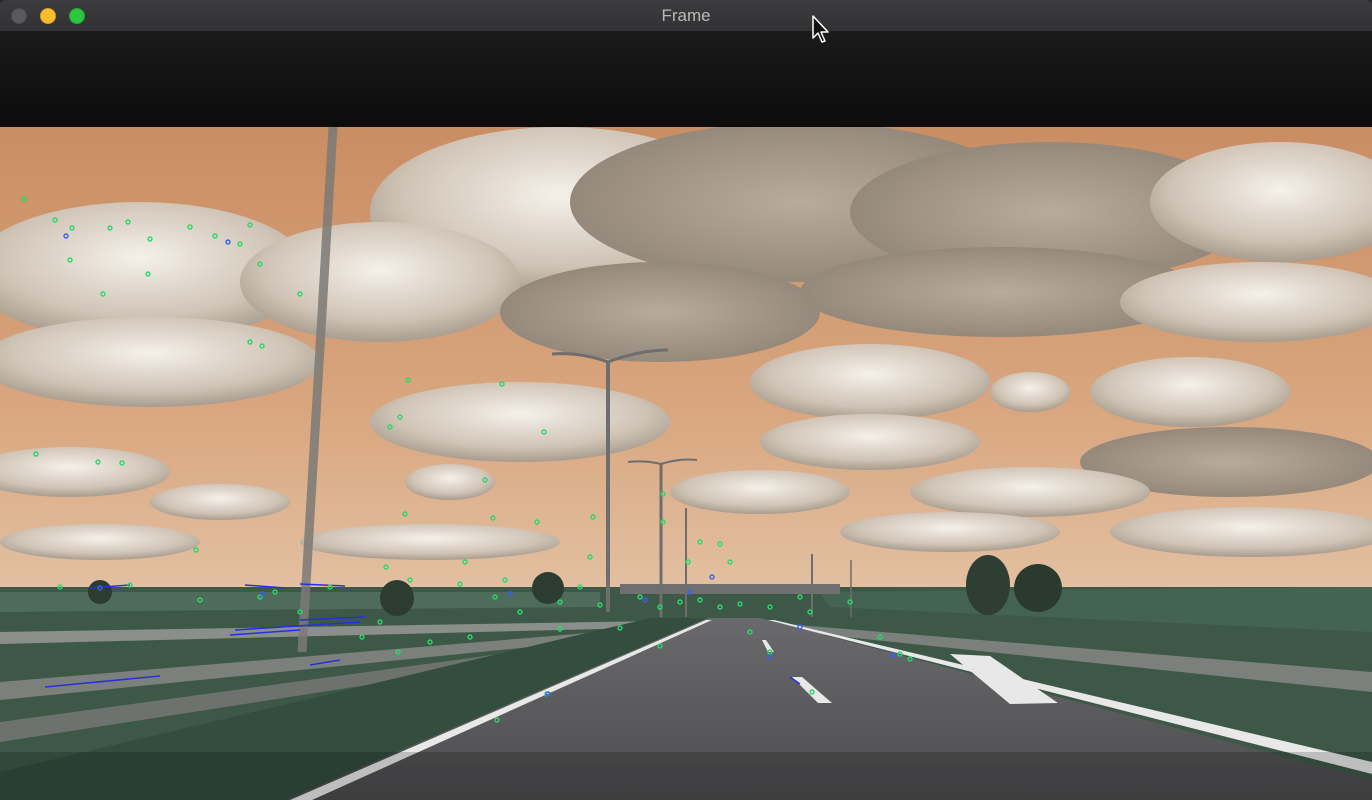 This screenshot has height=800, width=1372. I want to click on windshield-top-edge, so click(686, 79).